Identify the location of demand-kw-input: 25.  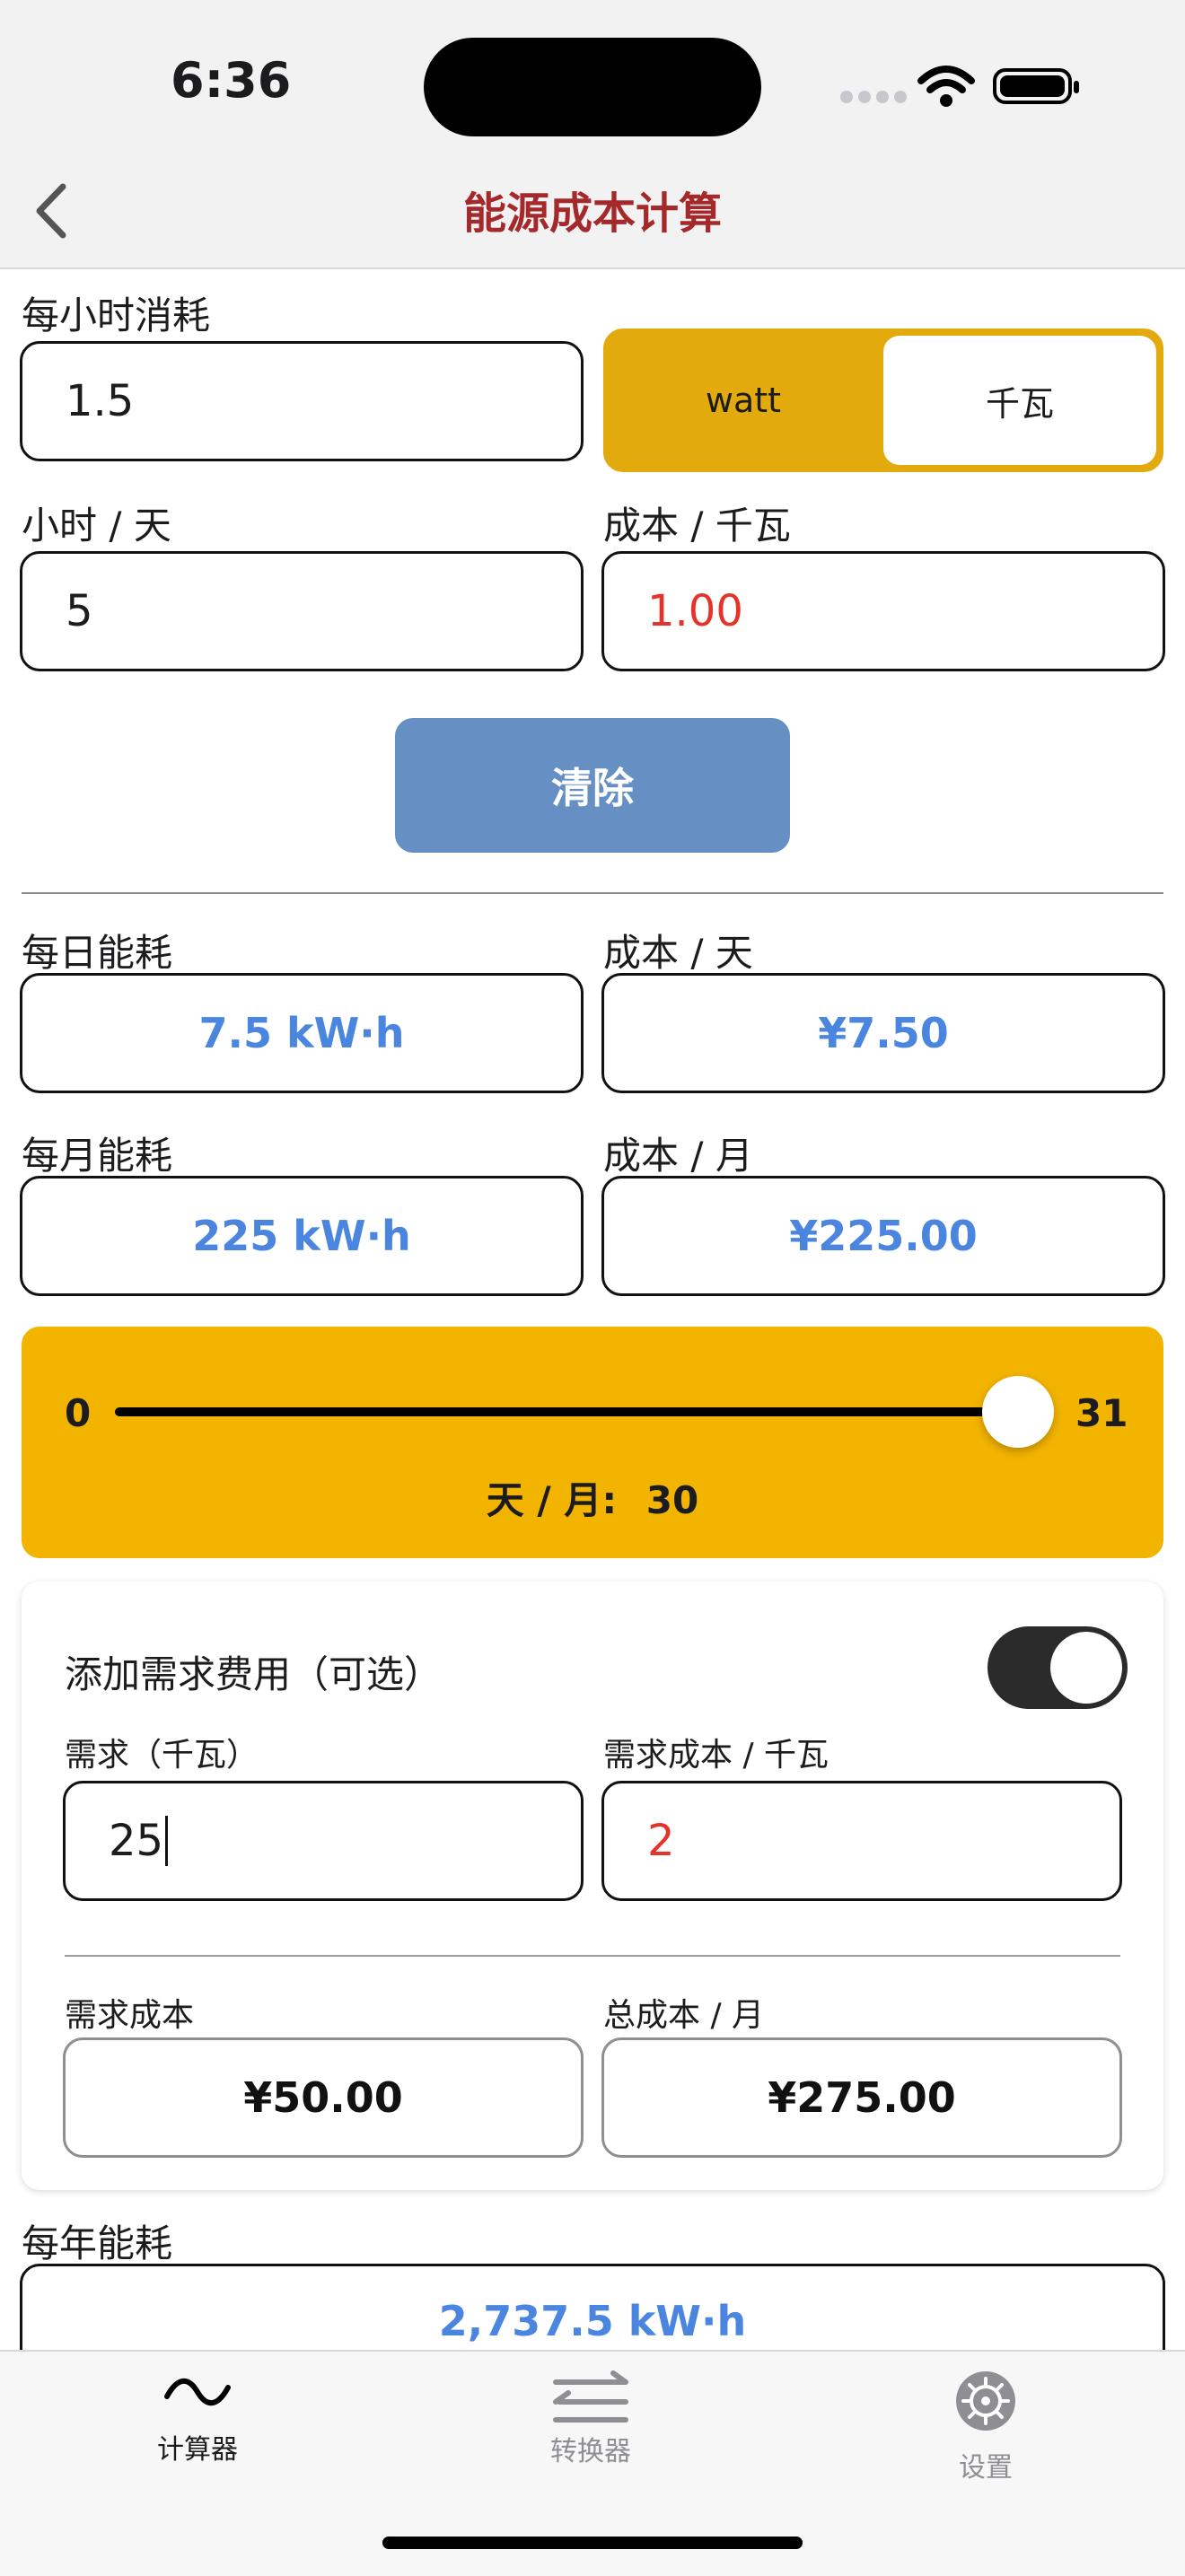
(323, 1841).